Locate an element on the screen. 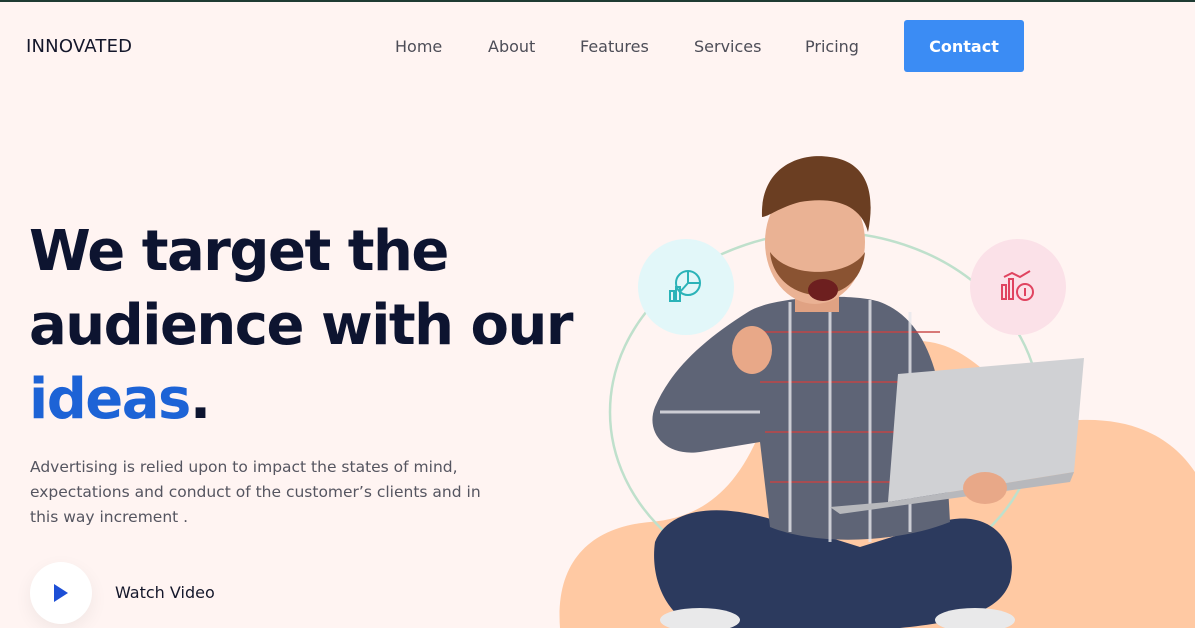 Image resolution: width=1195 pixels, height=628 pixels. headline-line-2: audience with our is located at coordinates (301, 325).